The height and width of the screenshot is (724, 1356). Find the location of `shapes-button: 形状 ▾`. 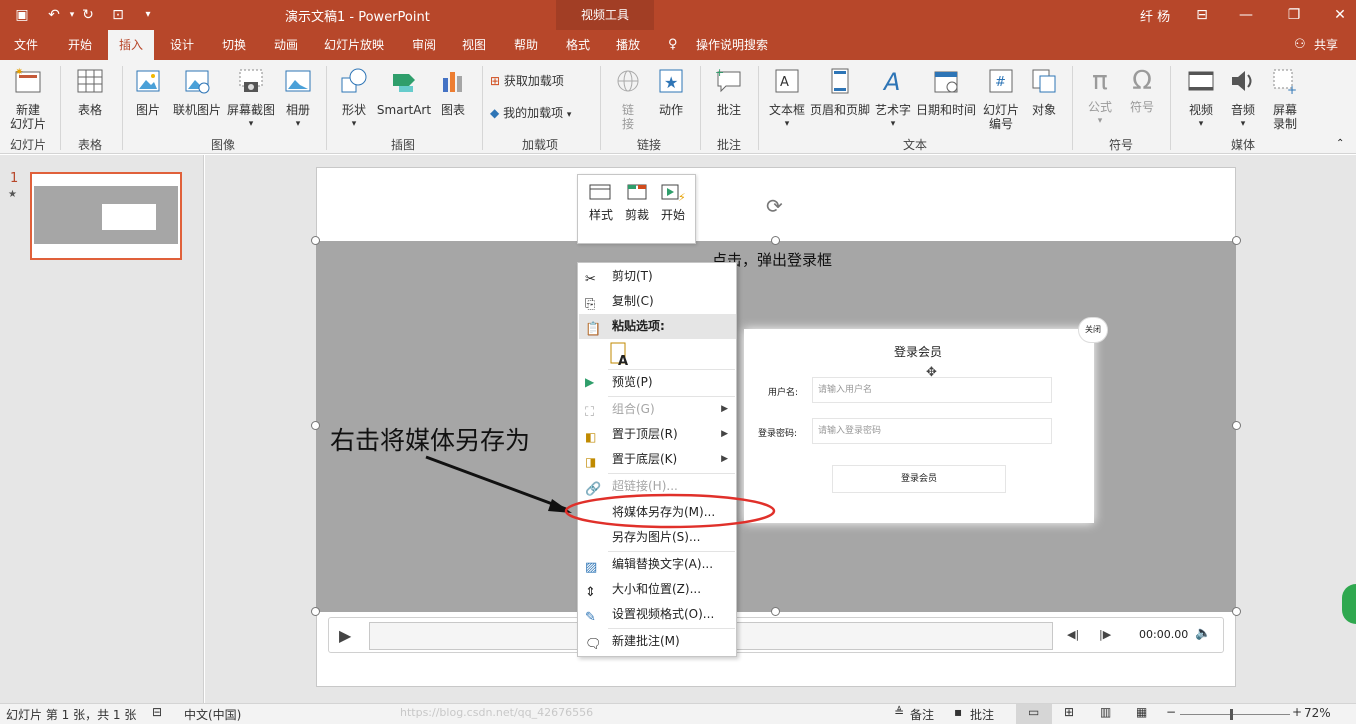

shapes-button: 形状 ▾ is located at coordinates (354, 98).